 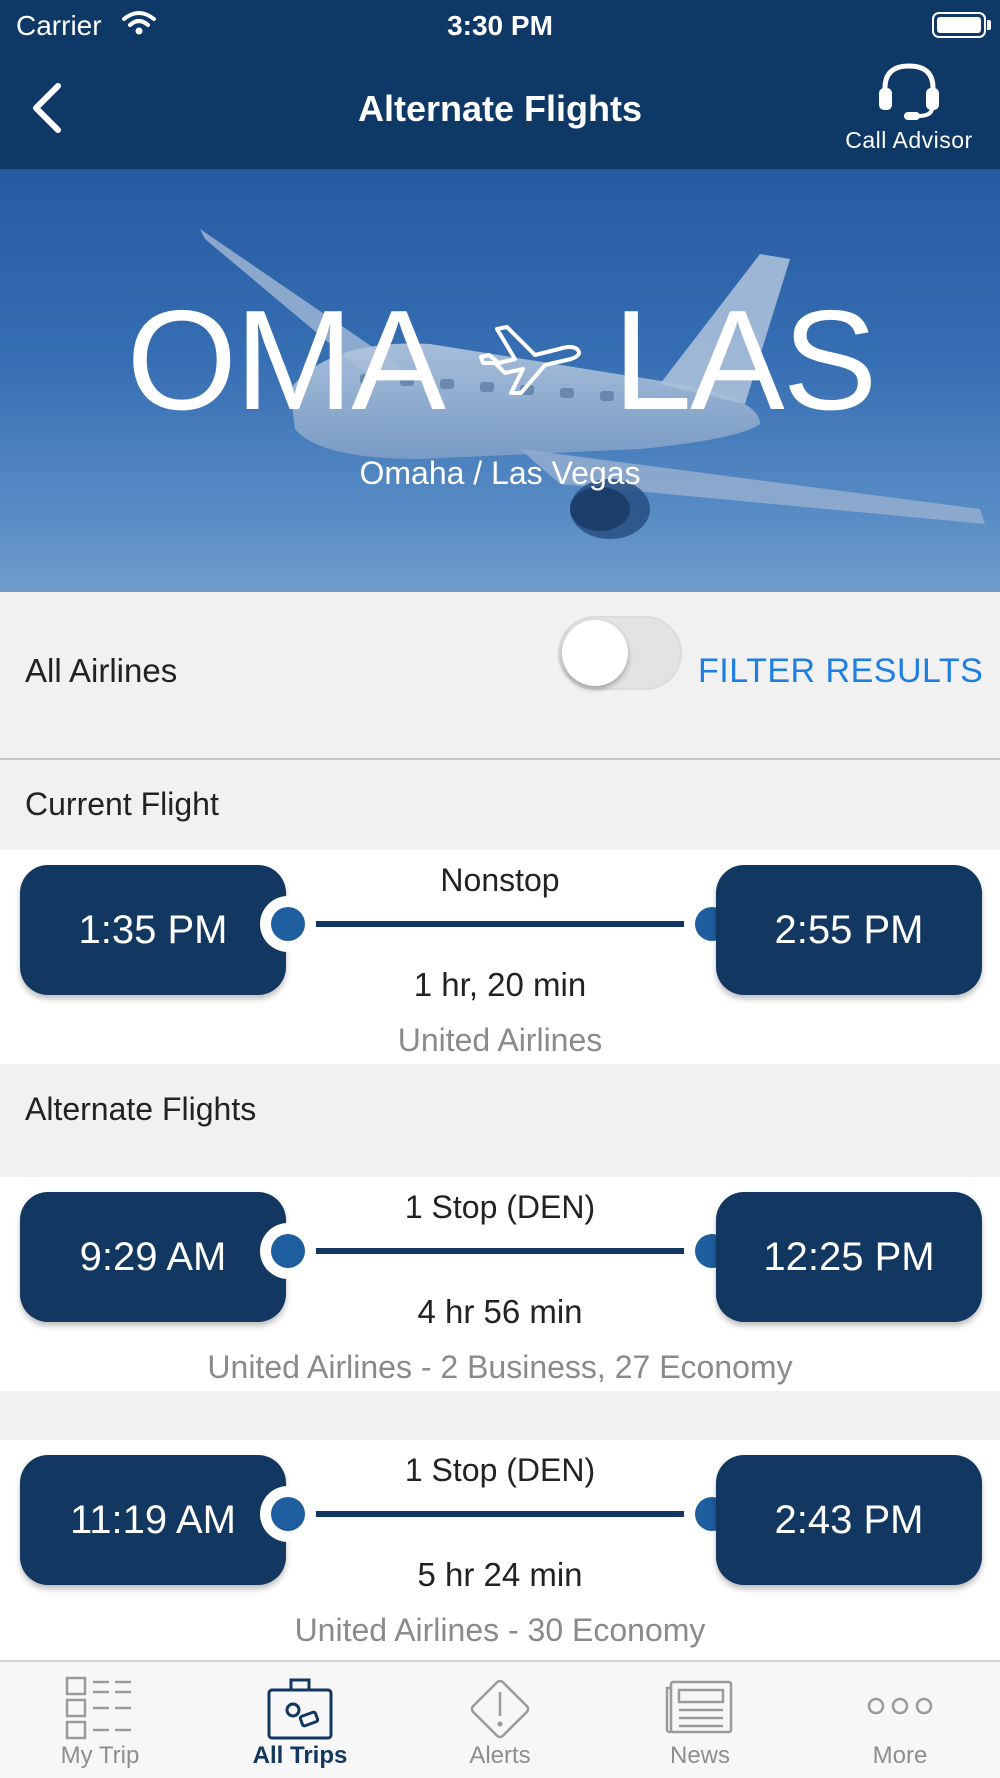 I want to click on tab-label: All Trips, so click(x=300, y=1755).